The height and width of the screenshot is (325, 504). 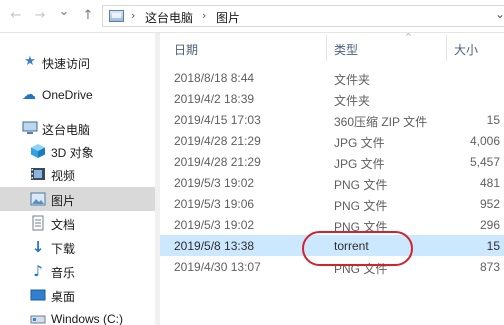 I want to click on file-date: 2019/4/2 18:39, so click(x=214, y=99).